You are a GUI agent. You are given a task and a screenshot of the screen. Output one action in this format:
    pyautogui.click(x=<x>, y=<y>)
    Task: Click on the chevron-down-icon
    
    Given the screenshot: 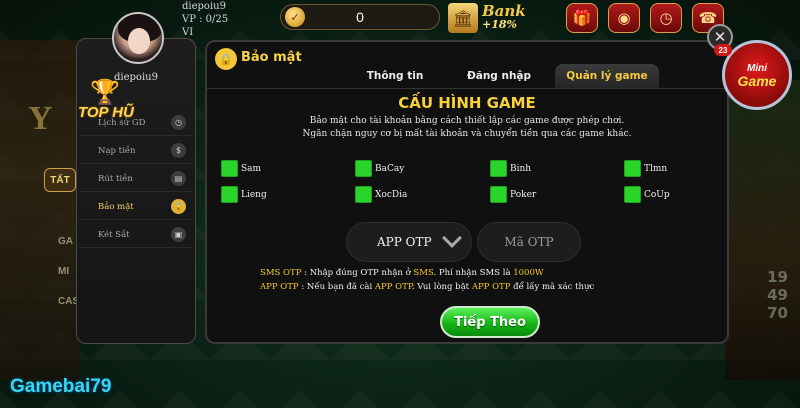 What is the action you would take?
    pyautogui.click(x=452, y=238)
    